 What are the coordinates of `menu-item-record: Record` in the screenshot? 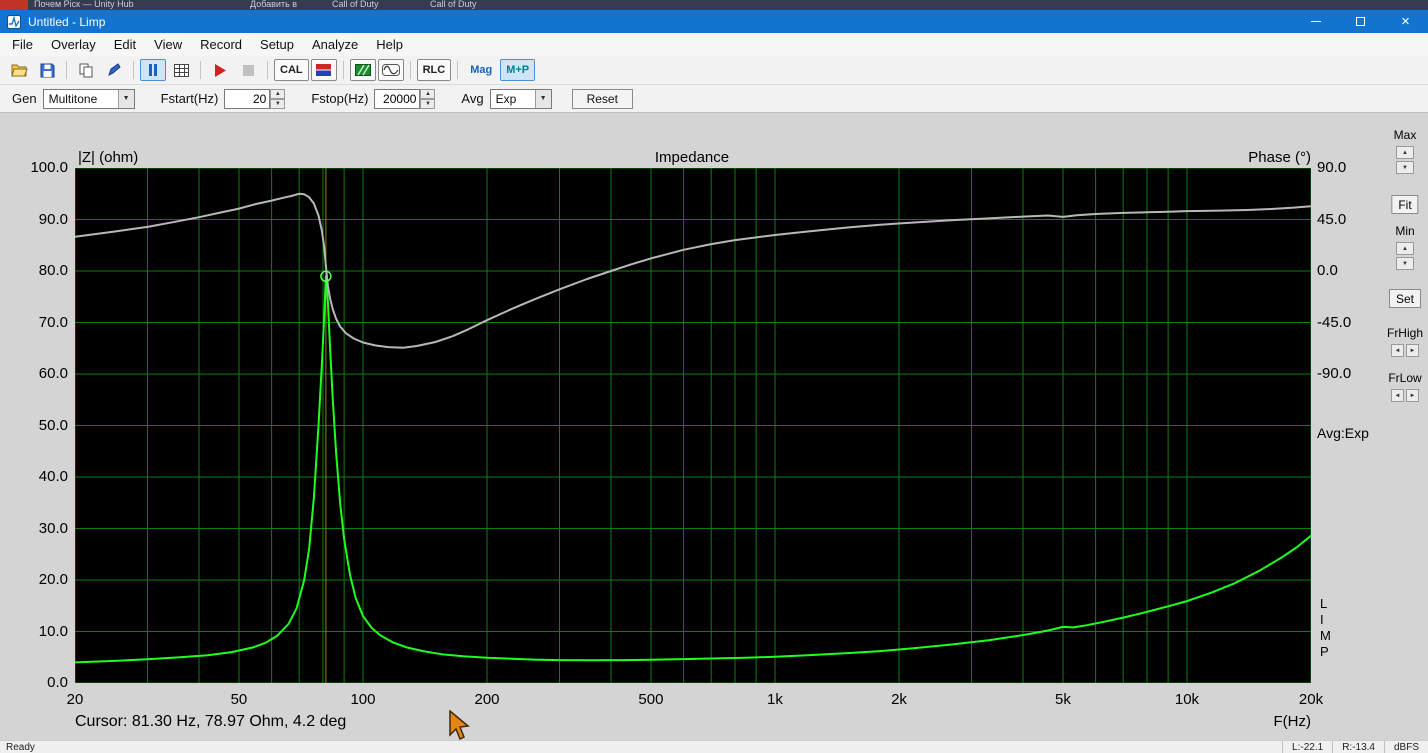 It's located at (221, 44).